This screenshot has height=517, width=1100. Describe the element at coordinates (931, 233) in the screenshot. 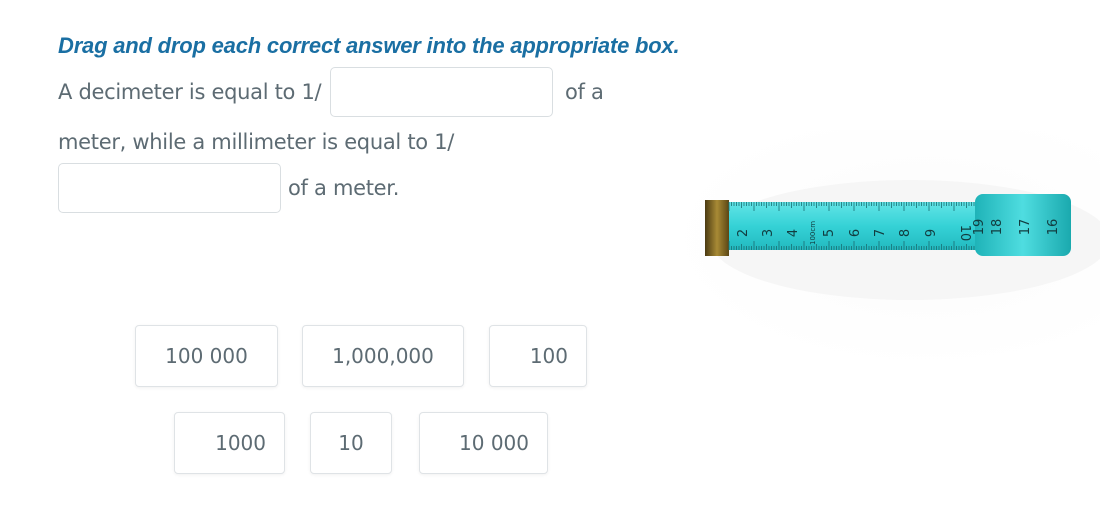

I see `tape-number: 9` at that location.